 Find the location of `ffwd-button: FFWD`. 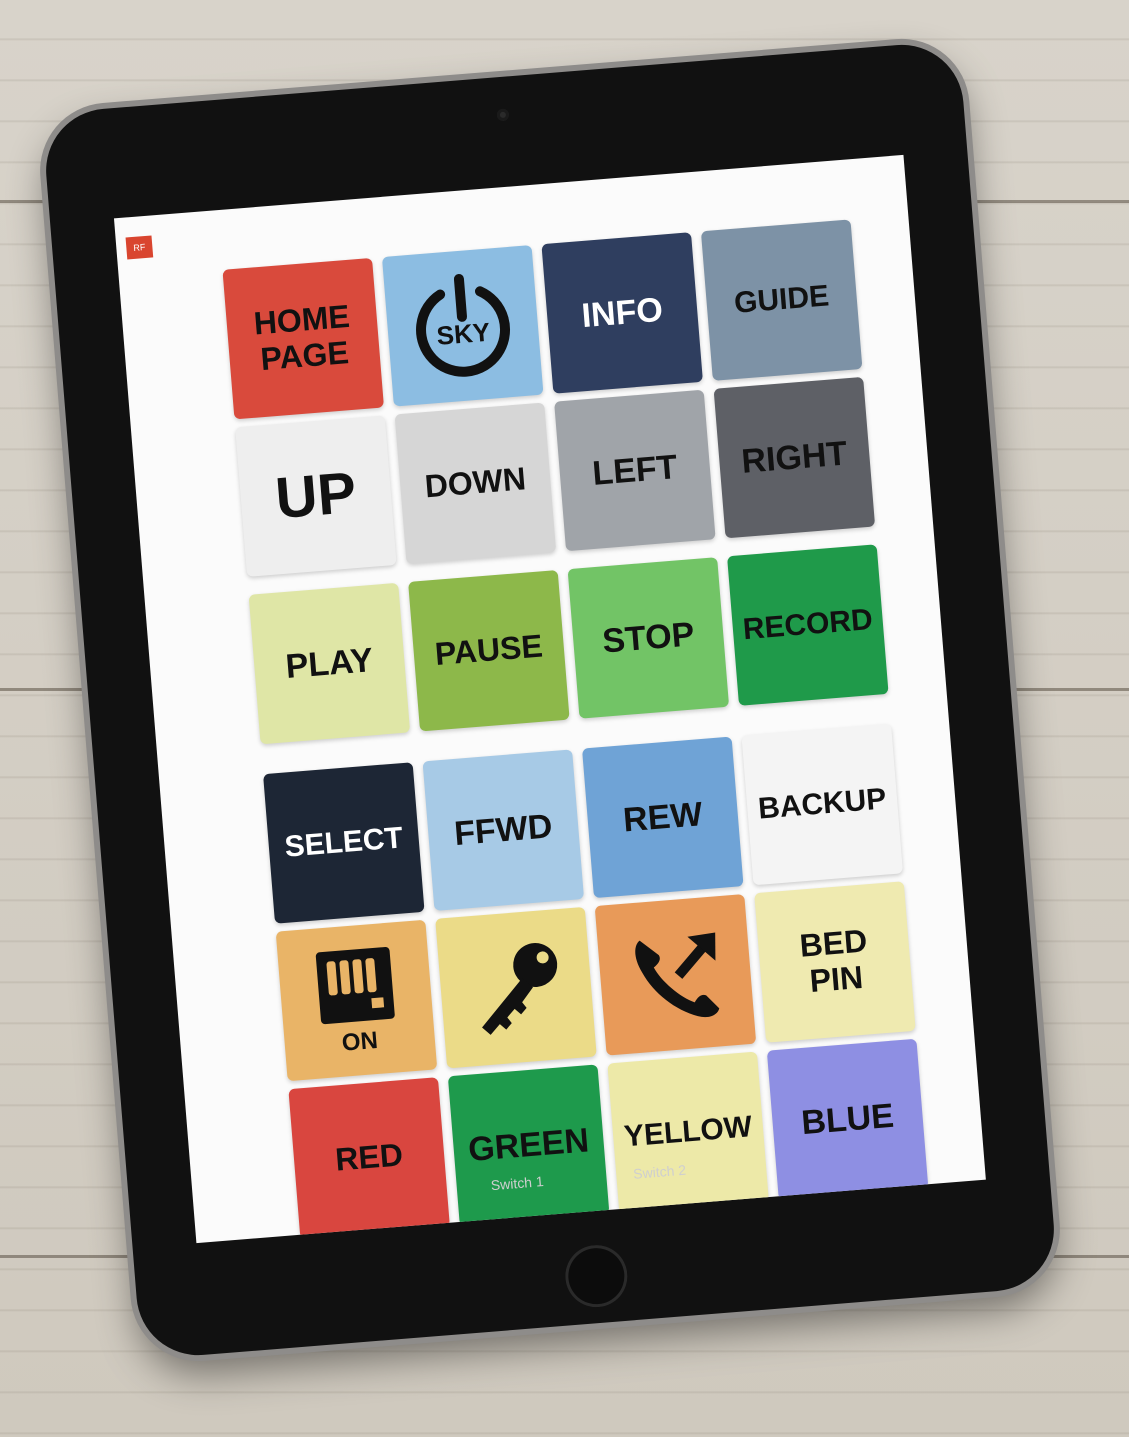

ffwd-button: FFWD is located at coordinates (503, 830).